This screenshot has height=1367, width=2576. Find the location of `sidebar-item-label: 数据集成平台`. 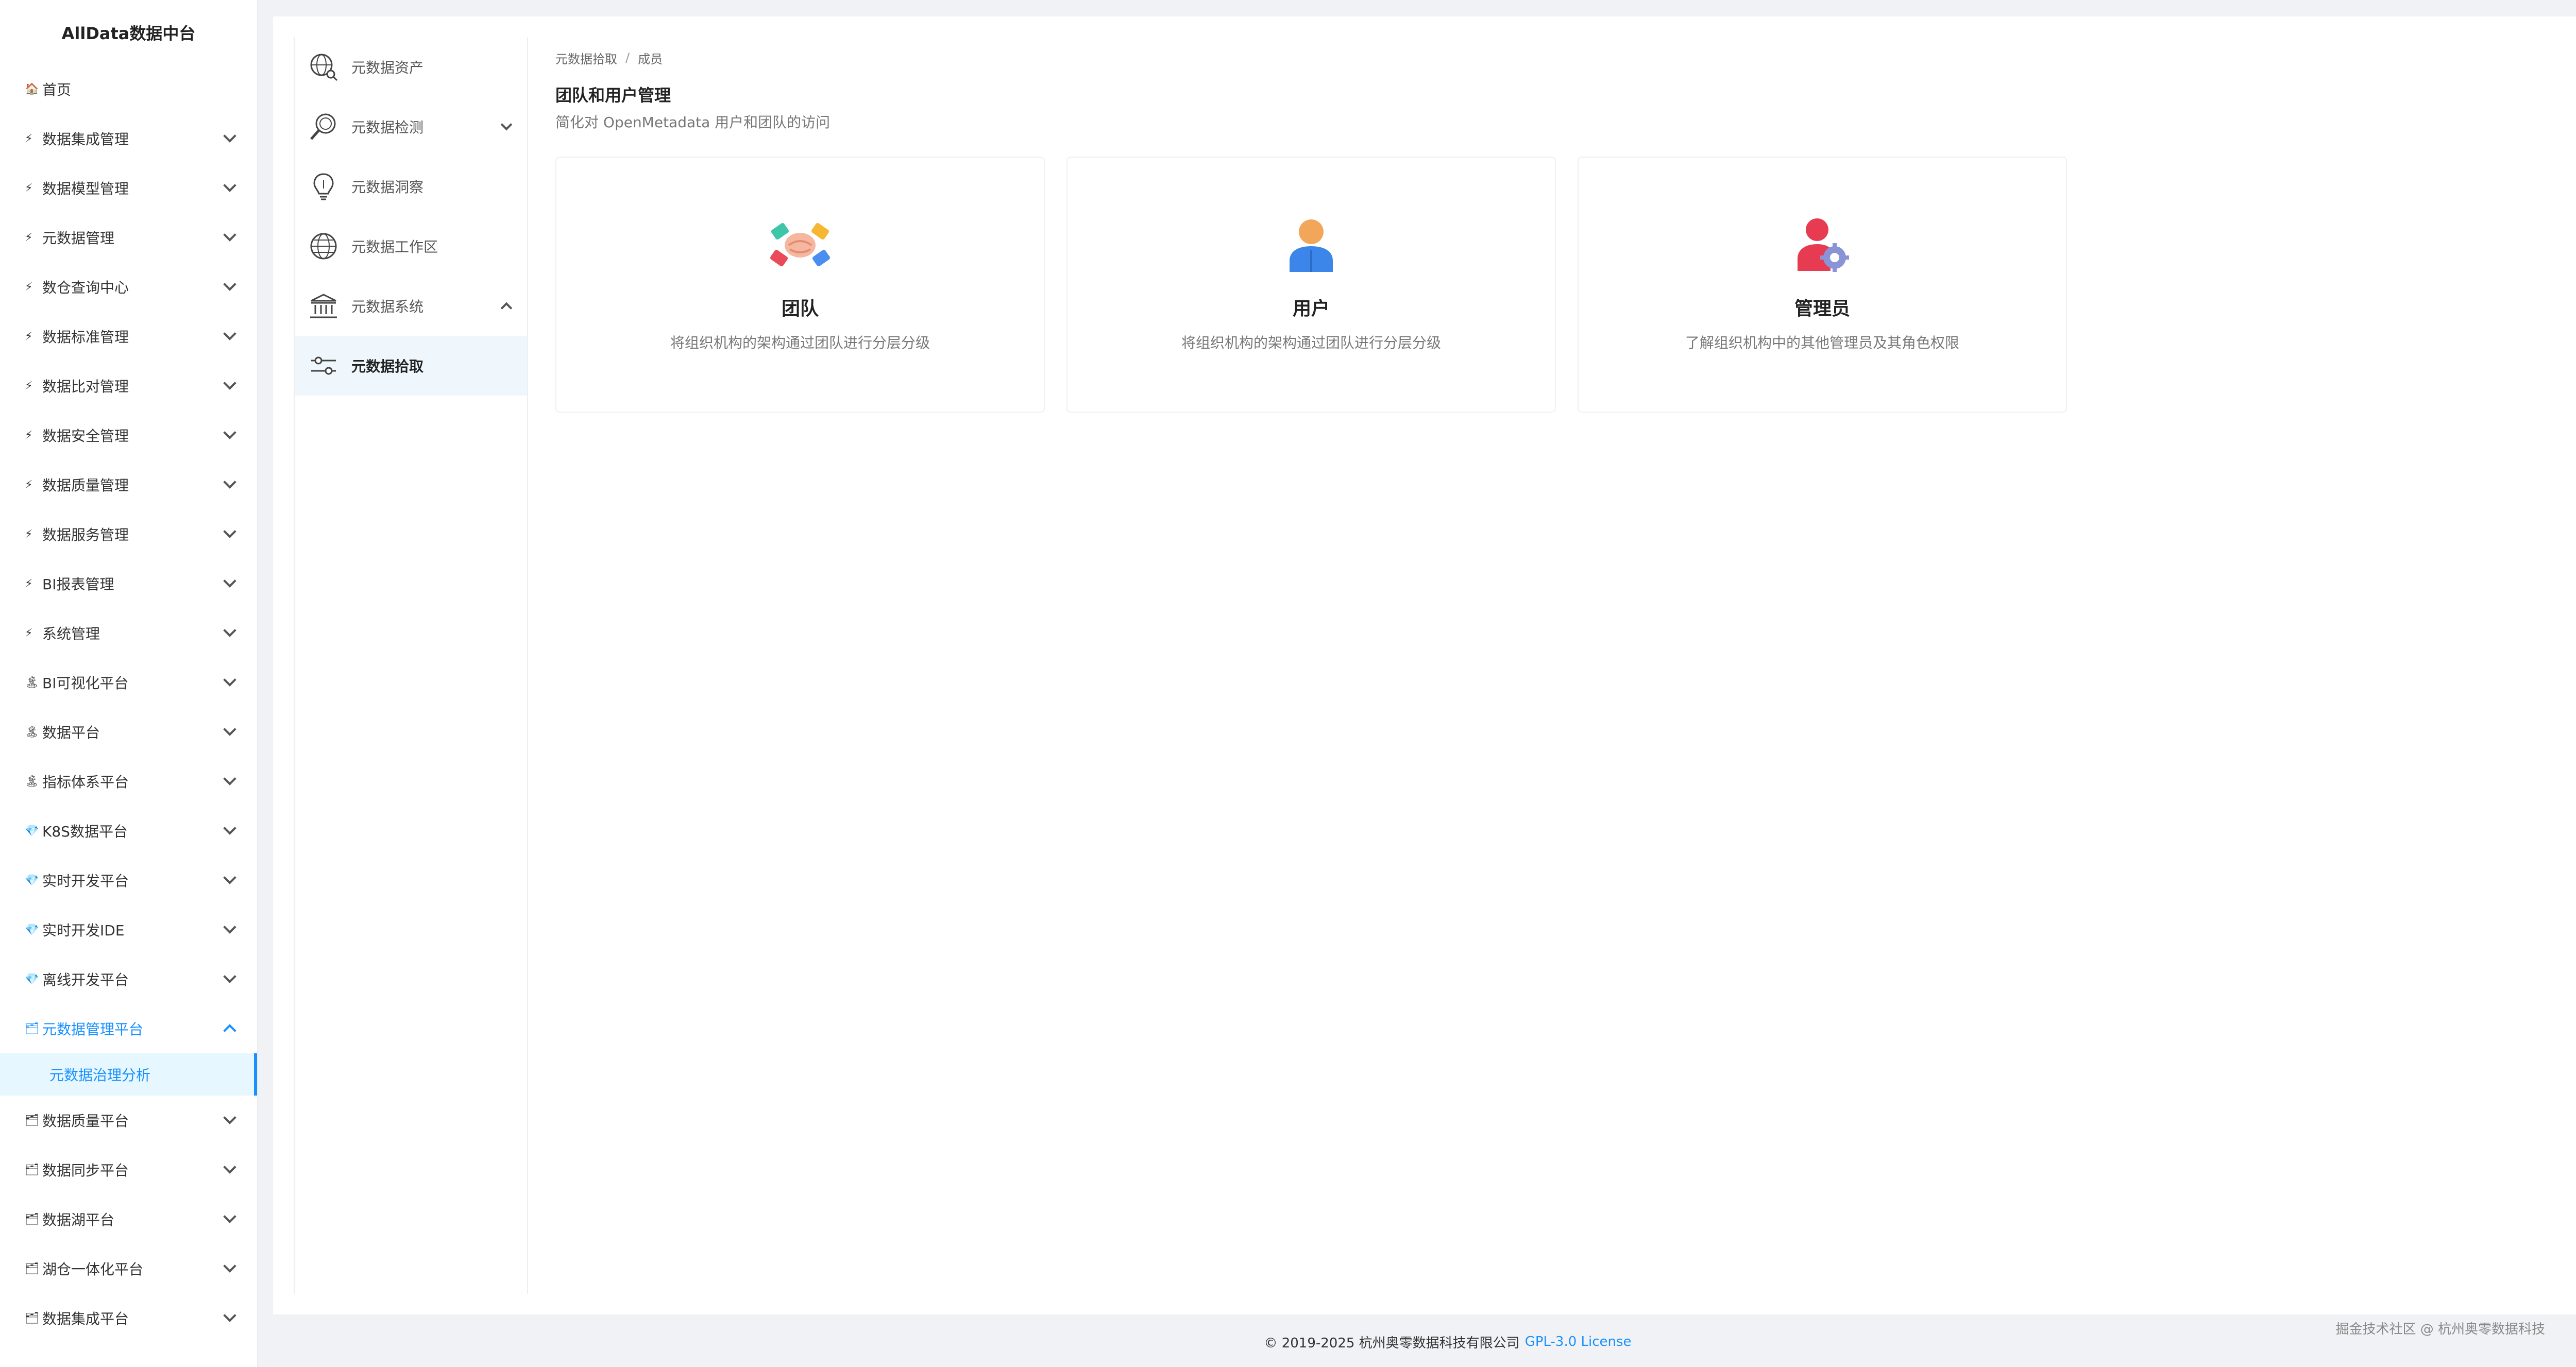

sidebar-item-label: 数据集成平台 is located at coordinates (85, 1319).